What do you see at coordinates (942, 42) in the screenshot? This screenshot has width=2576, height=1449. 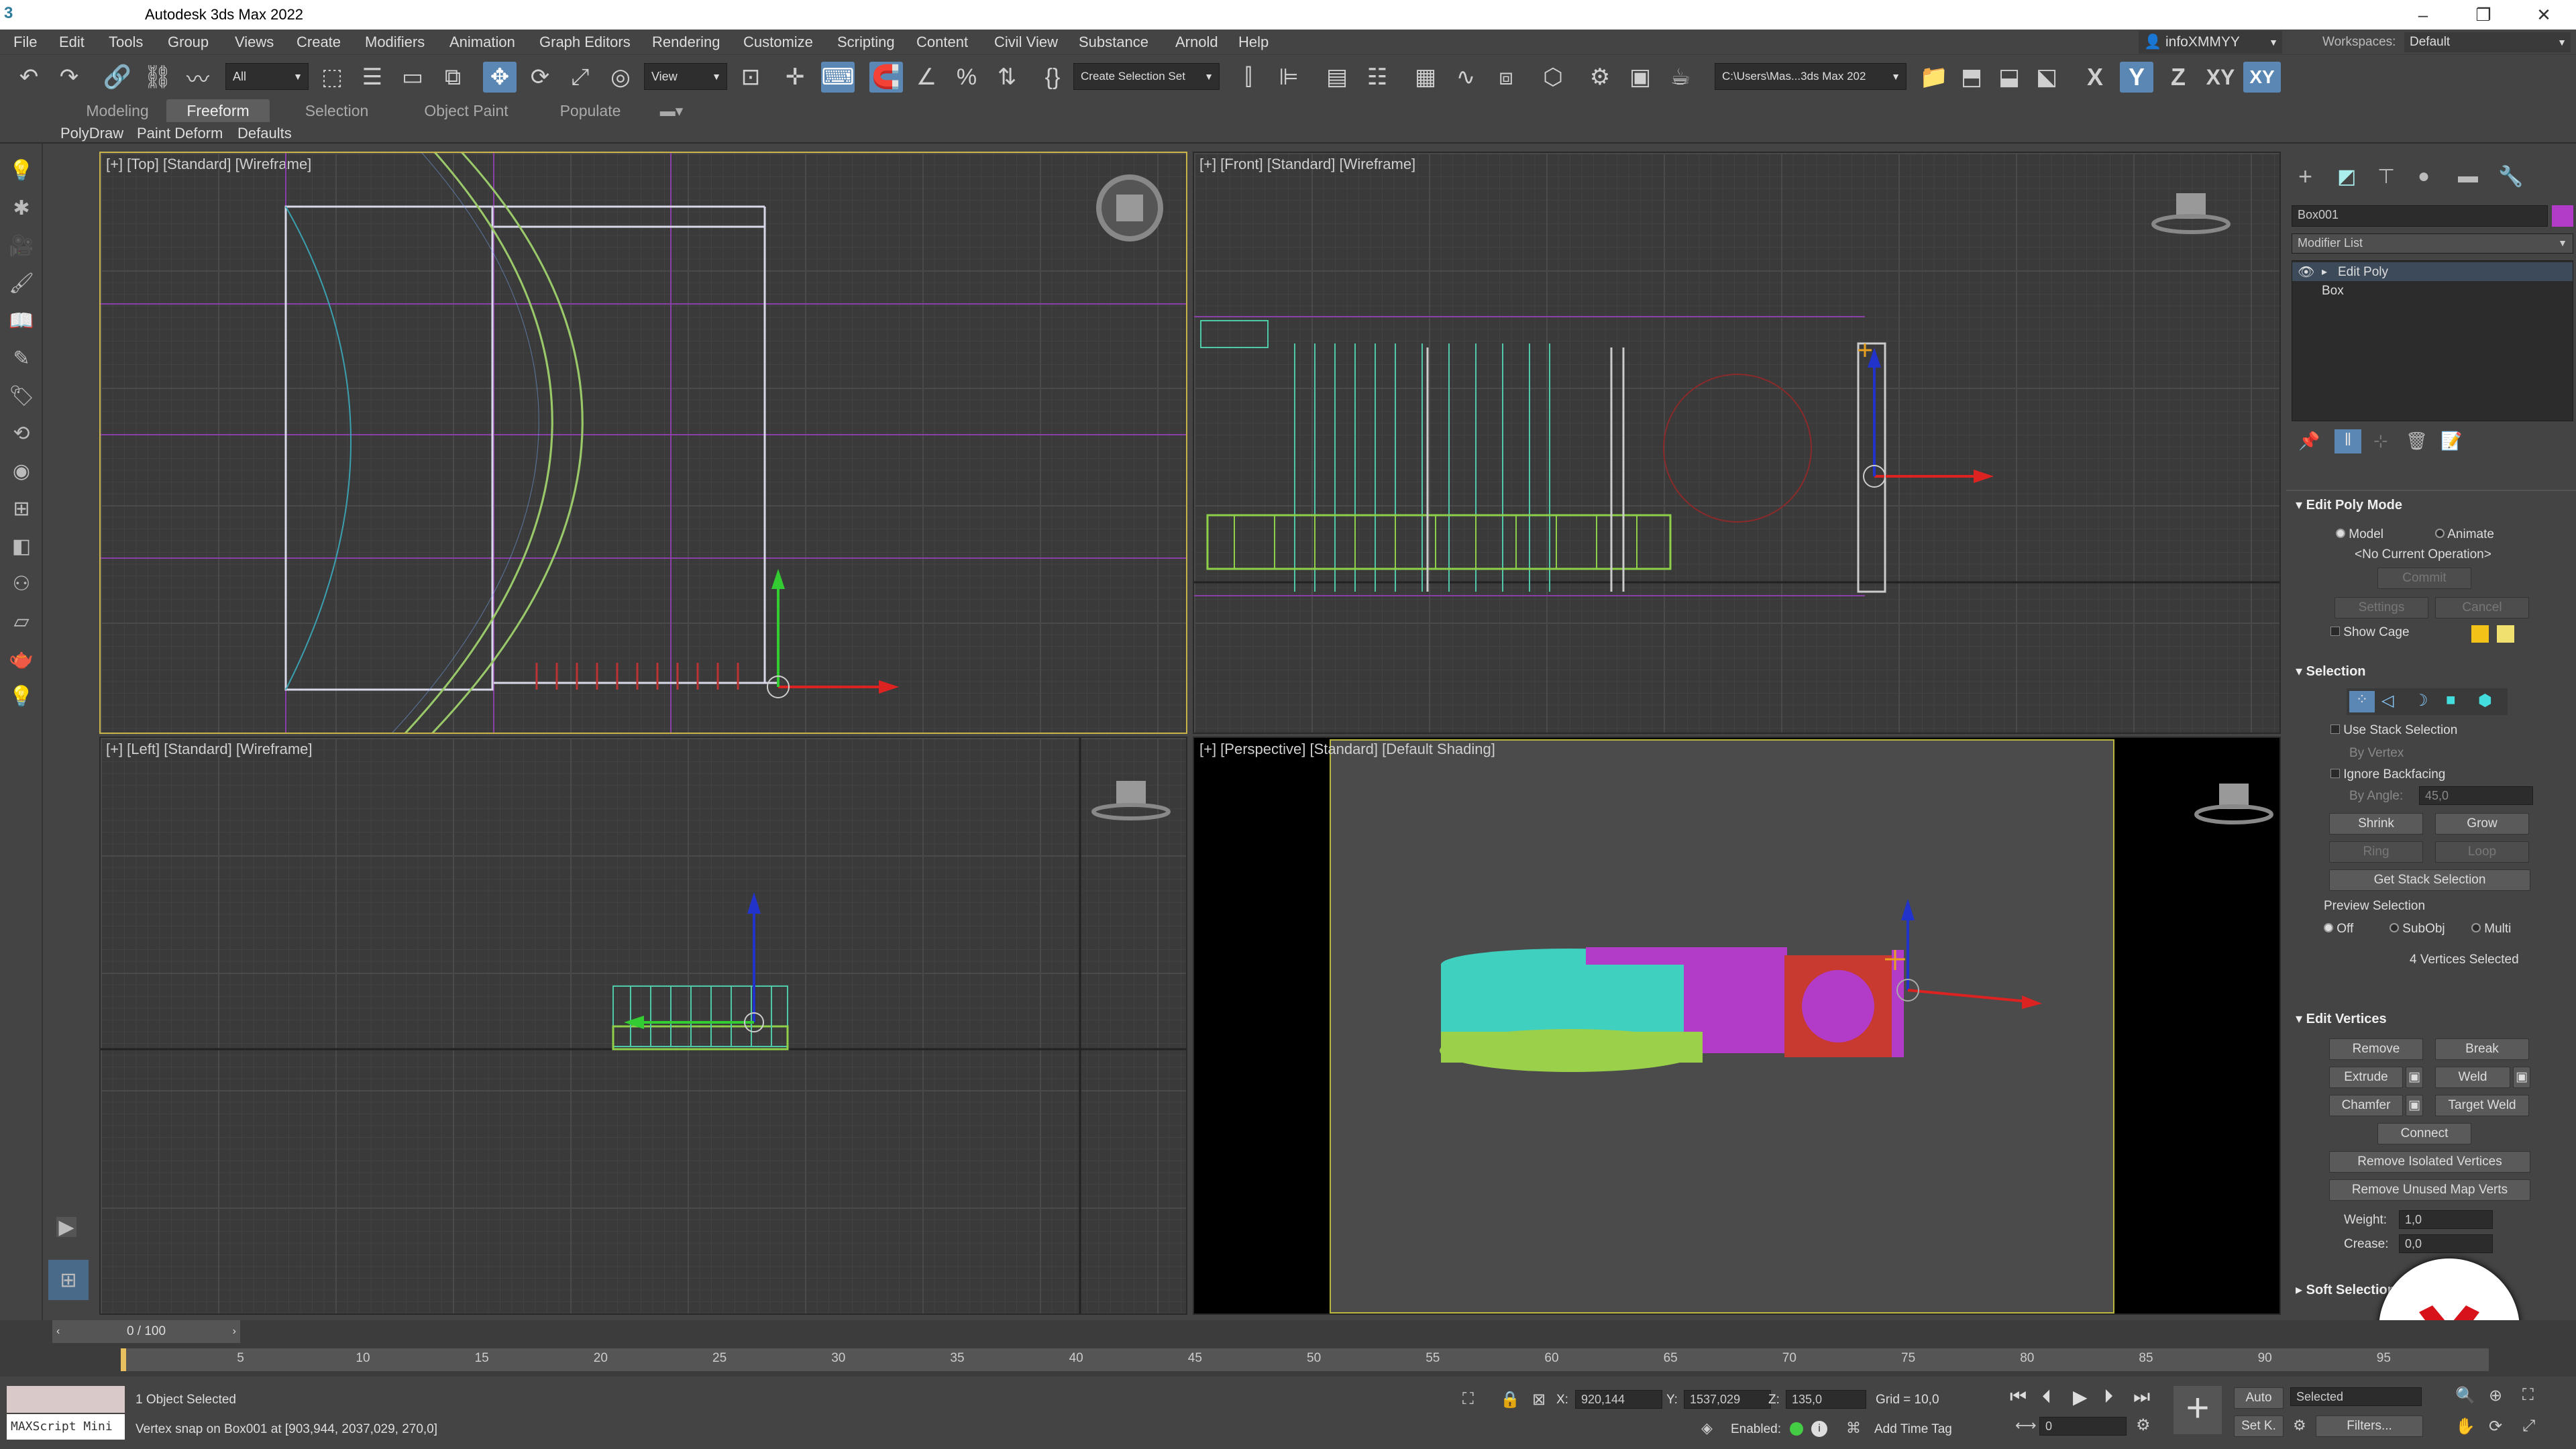 I see `menu-content: Content` at bounding box center [942, 42].